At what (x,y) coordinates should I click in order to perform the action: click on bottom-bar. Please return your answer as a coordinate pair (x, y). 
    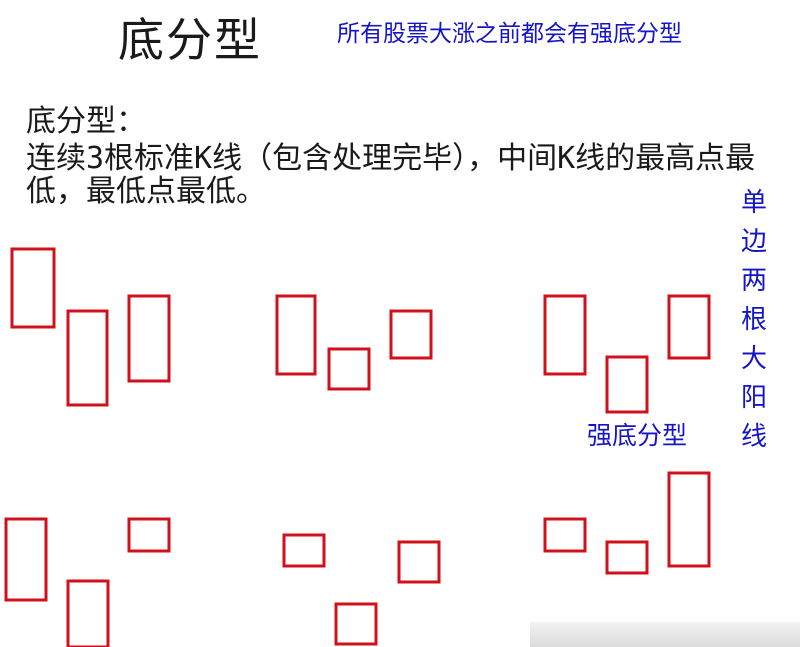
    Looking at the image, I should click on (665, 634).